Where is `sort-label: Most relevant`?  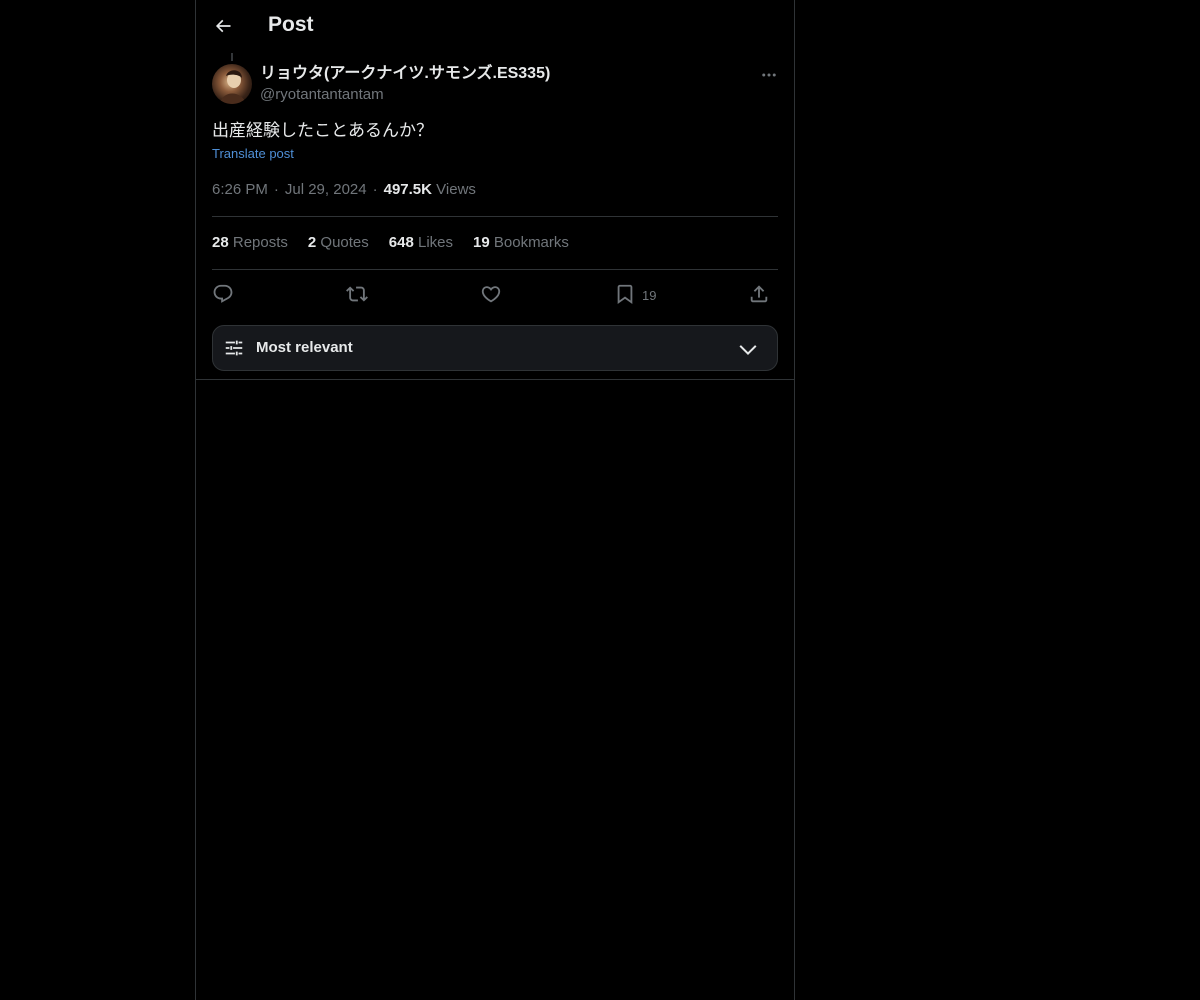 sort-label: Most relevant is located at coordinates (304, 347).